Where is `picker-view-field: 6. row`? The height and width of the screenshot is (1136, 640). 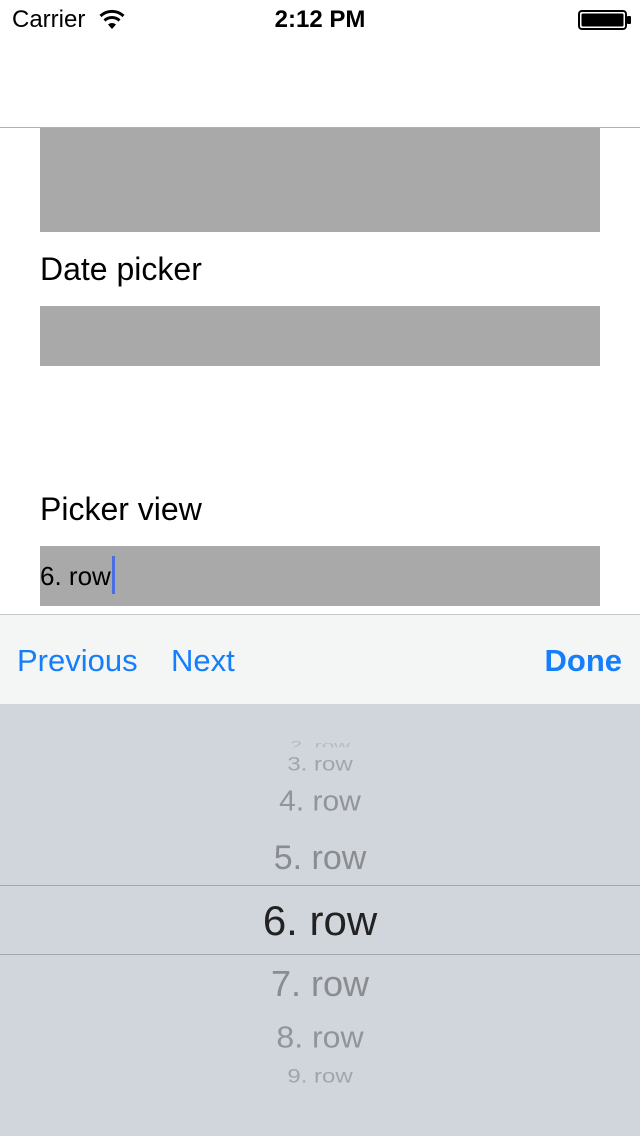 picker-view-field: 6. row is located at coordinates (320, 576).